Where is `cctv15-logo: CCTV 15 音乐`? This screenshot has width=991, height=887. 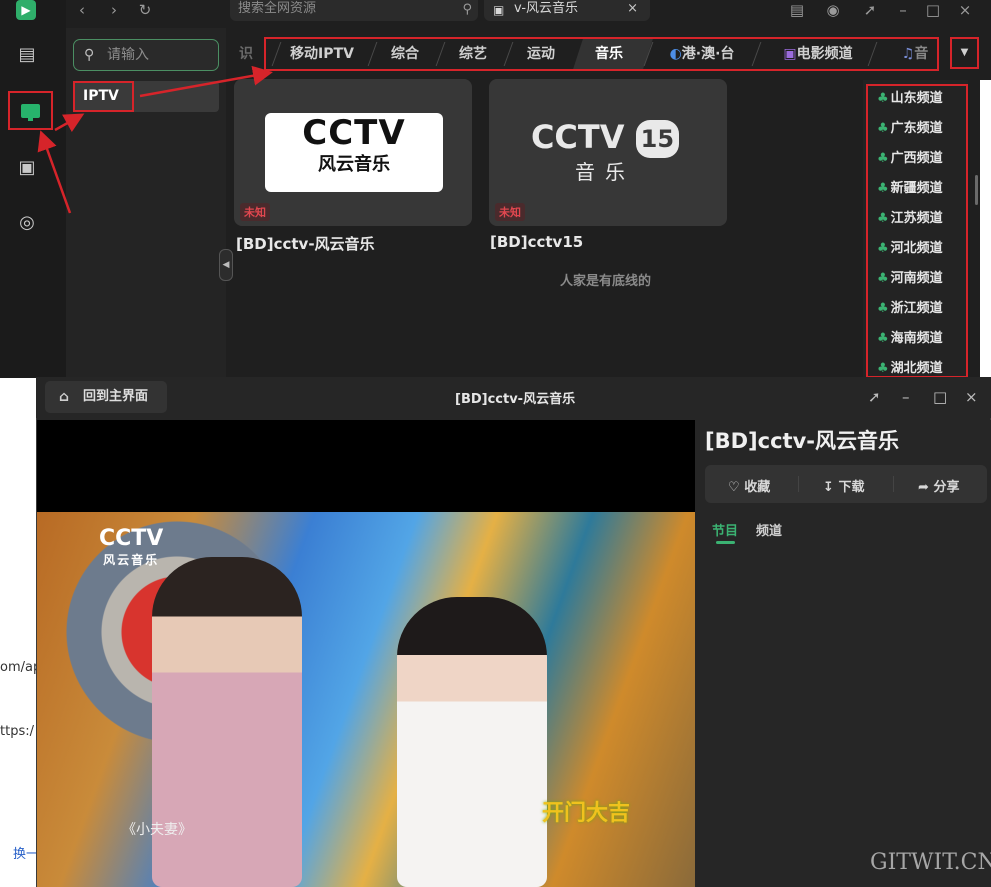
cctv15-logo: CCTV 15 音乐 is located at coordinates (605, 153).